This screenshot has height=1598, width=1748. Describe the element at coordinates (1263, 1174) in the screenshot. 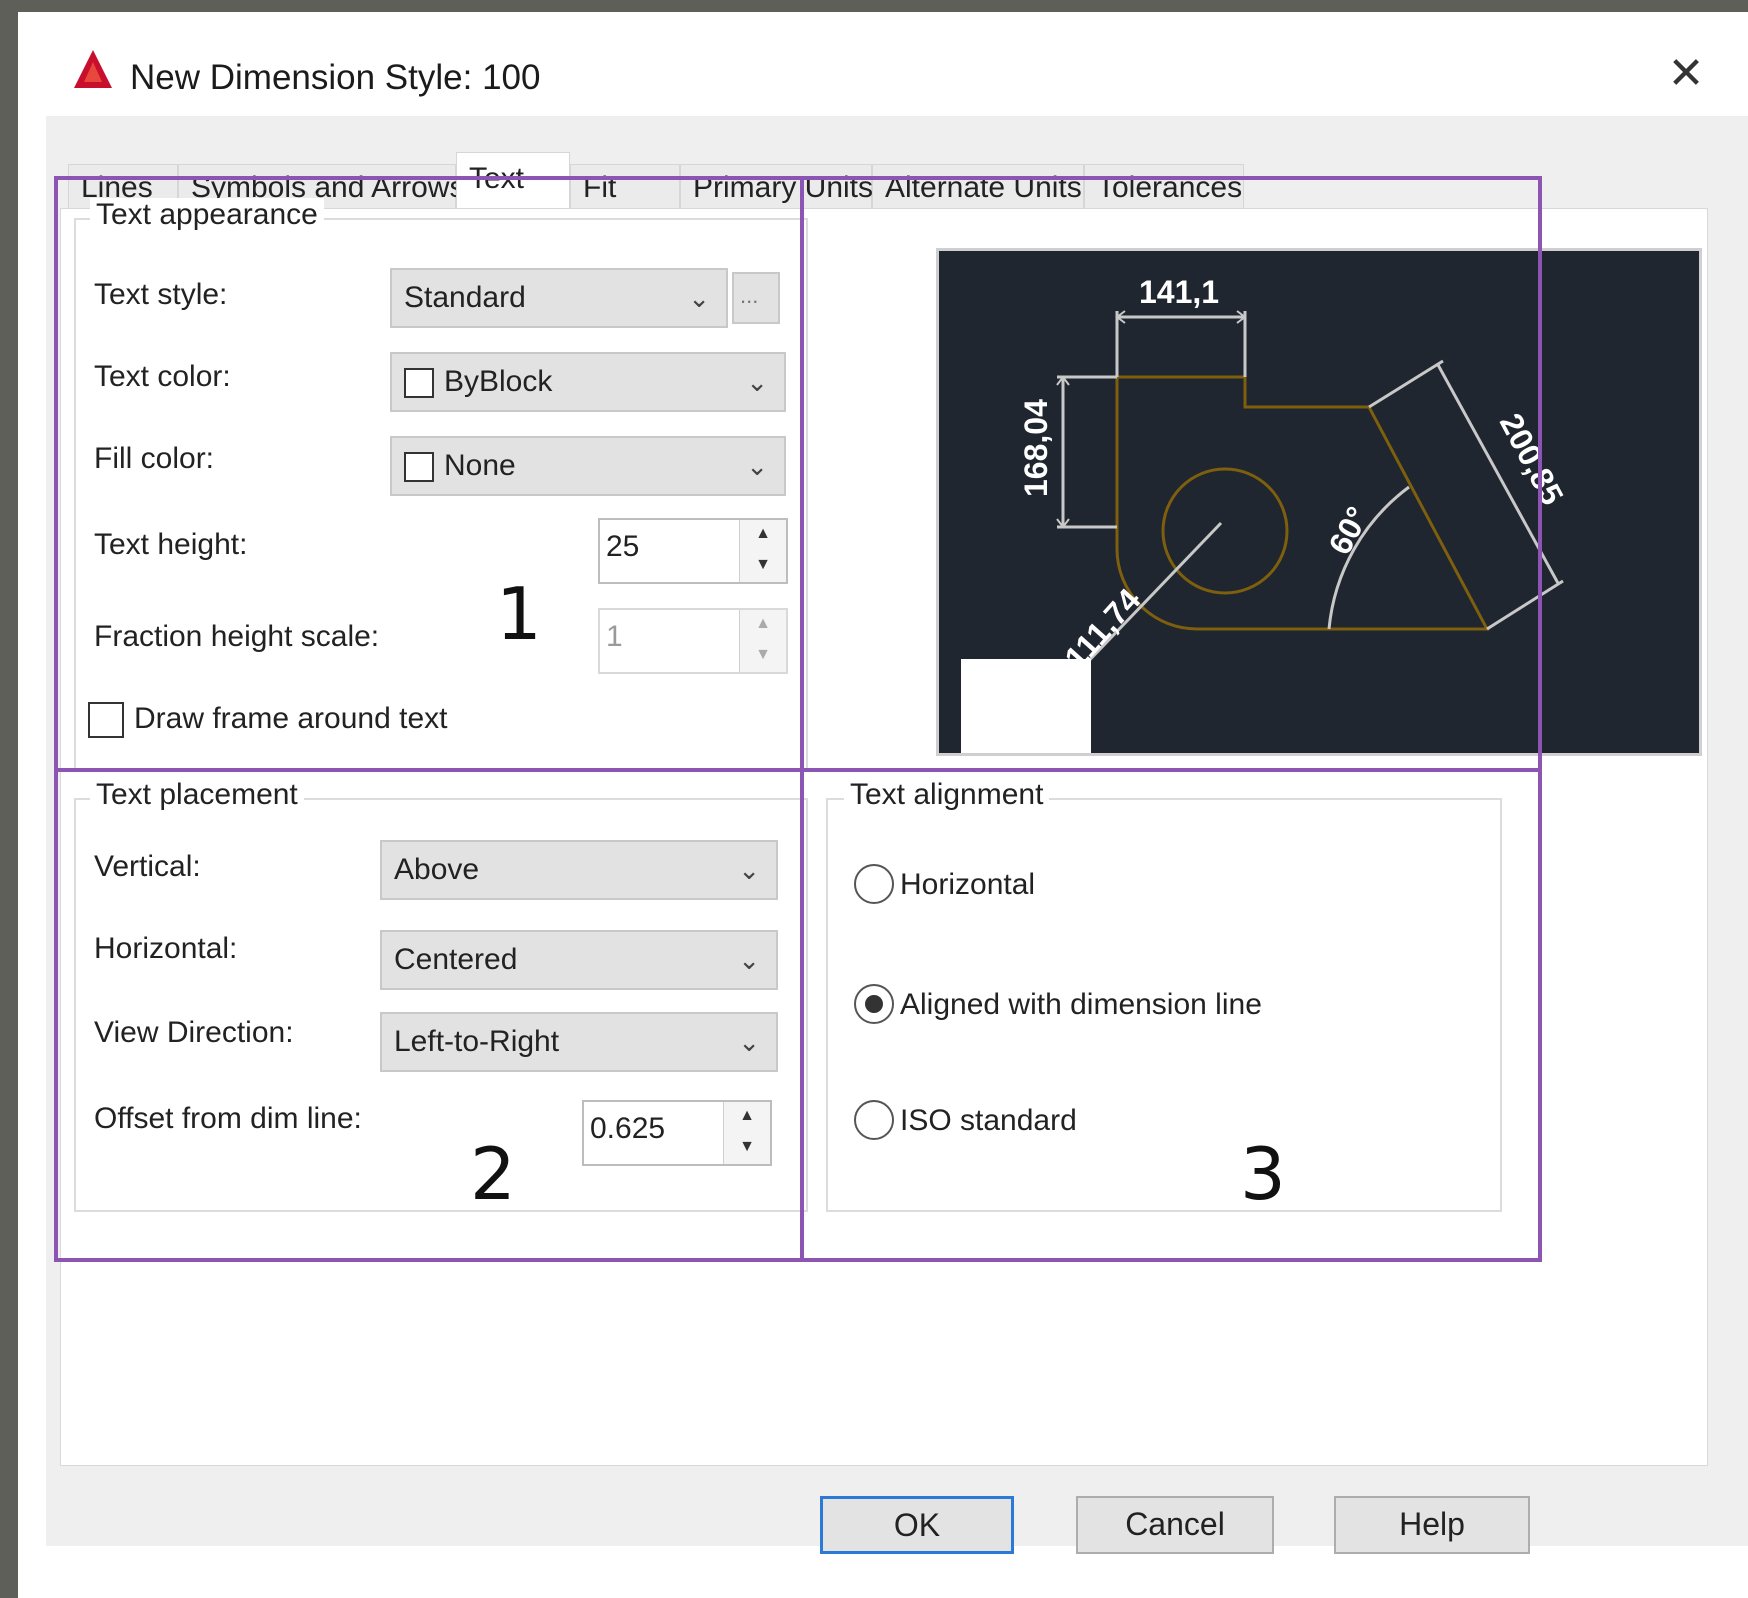

I see `annotation-region-3: 3` at that location.